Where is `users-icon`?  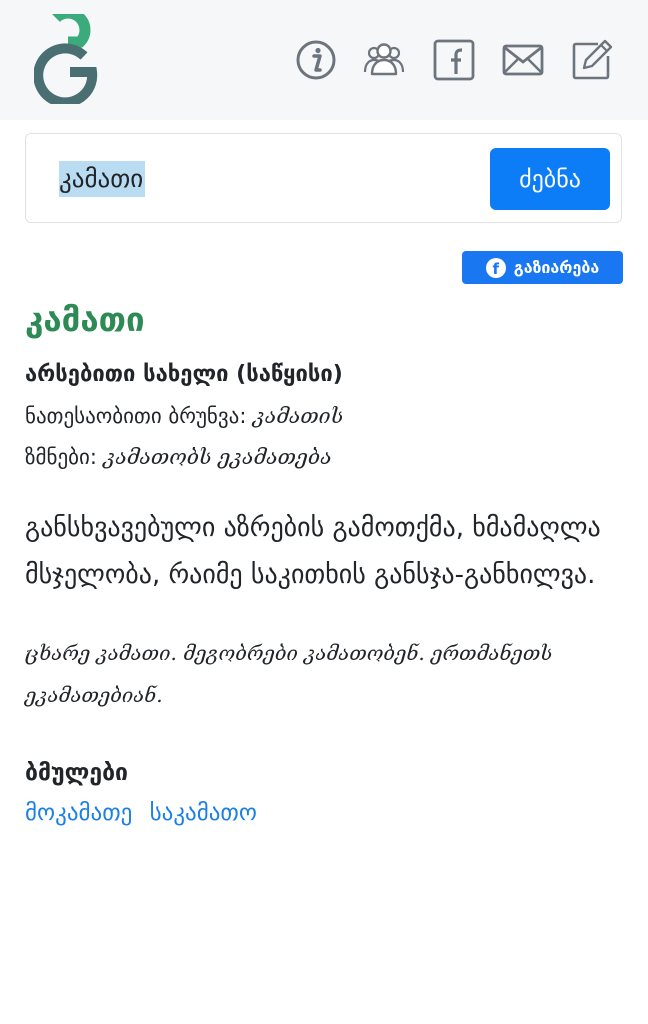
users-icon is located at coordinates (384, 60).